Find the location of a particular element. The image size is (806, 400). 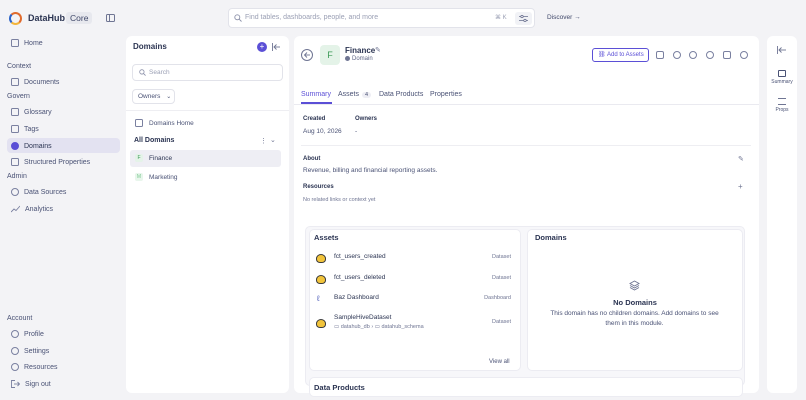

asset-row: fct_users_created Dataset is located at coordinates (413, 263).